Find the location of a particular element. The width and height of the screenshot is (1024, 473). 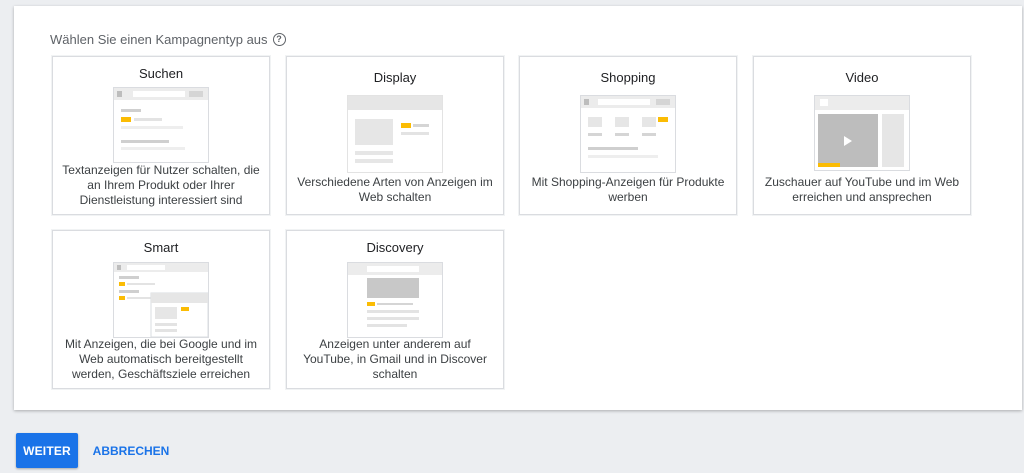

campaign-type-prompt: Wählen Sie einen Kampagnentyp aus ? is located at coordinates (168, 39).